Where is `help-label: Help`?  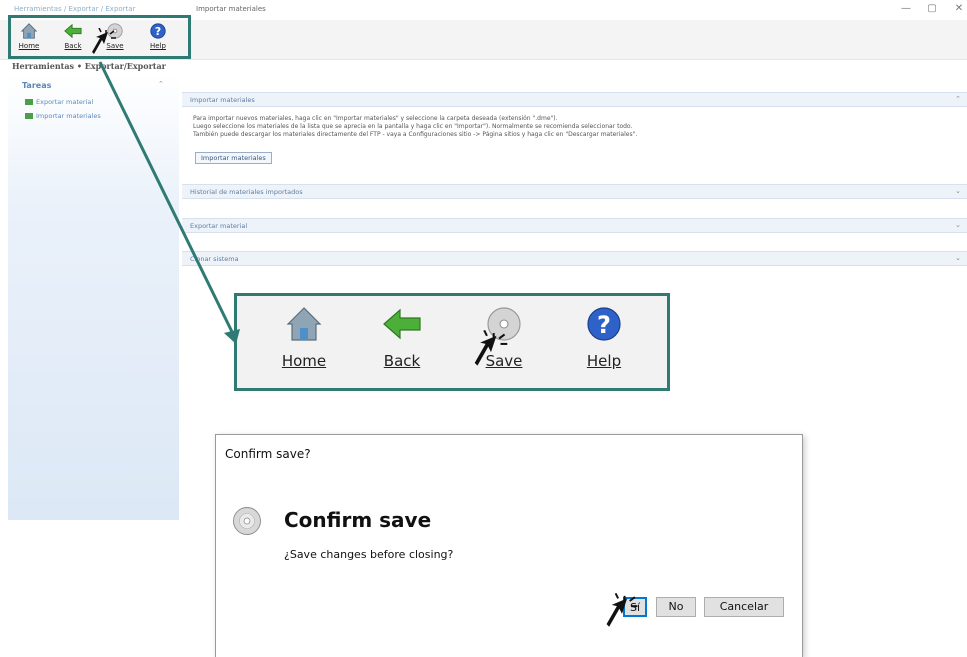 help-label: Help is located at coordinates (604, 361).